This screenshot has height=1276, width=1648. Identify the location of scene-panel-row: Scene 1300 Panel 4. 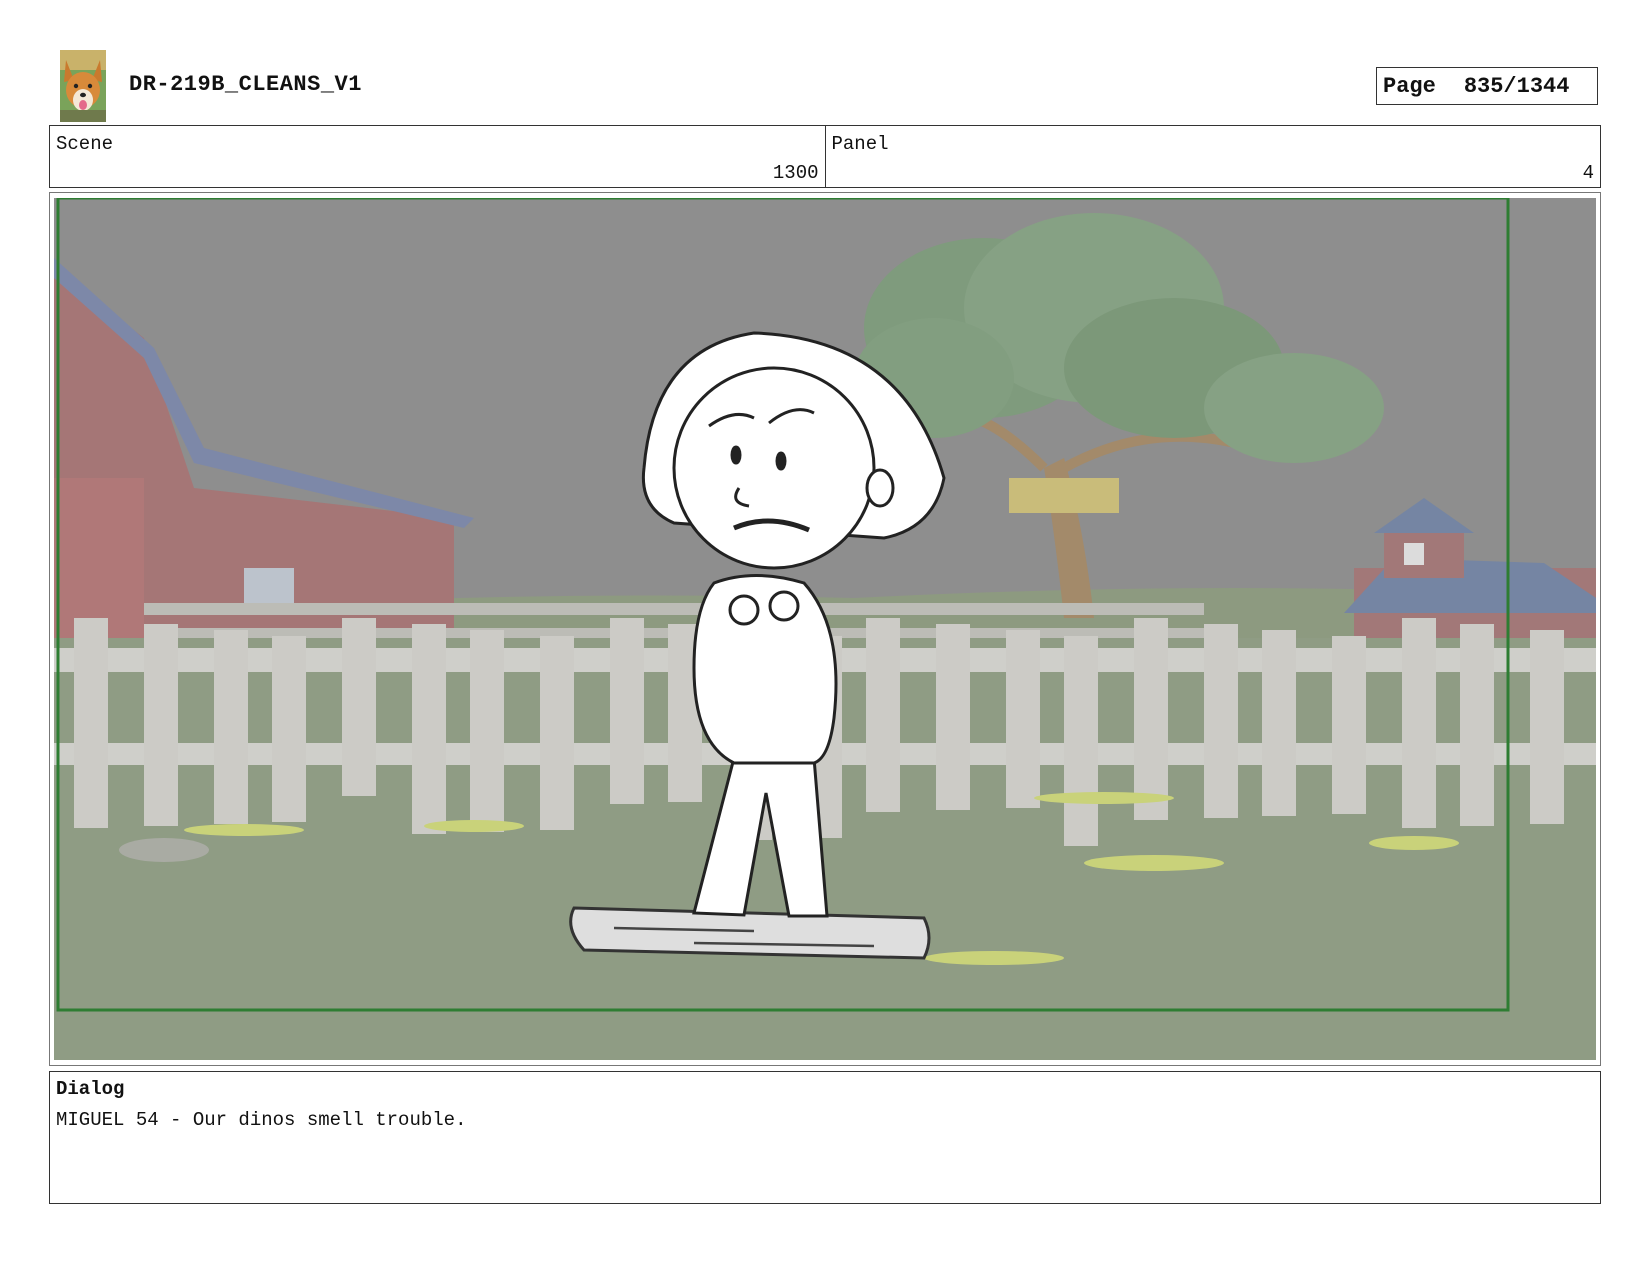
(825, 156).